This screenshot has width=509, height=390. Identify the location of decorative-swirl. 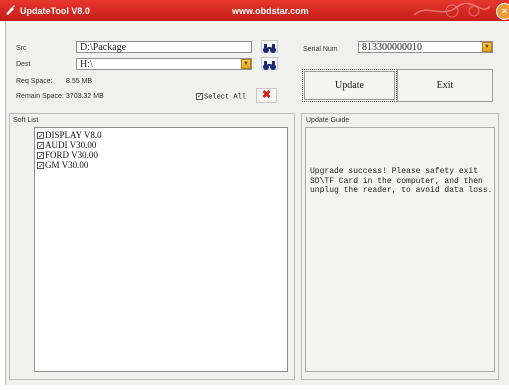
(452, 10).